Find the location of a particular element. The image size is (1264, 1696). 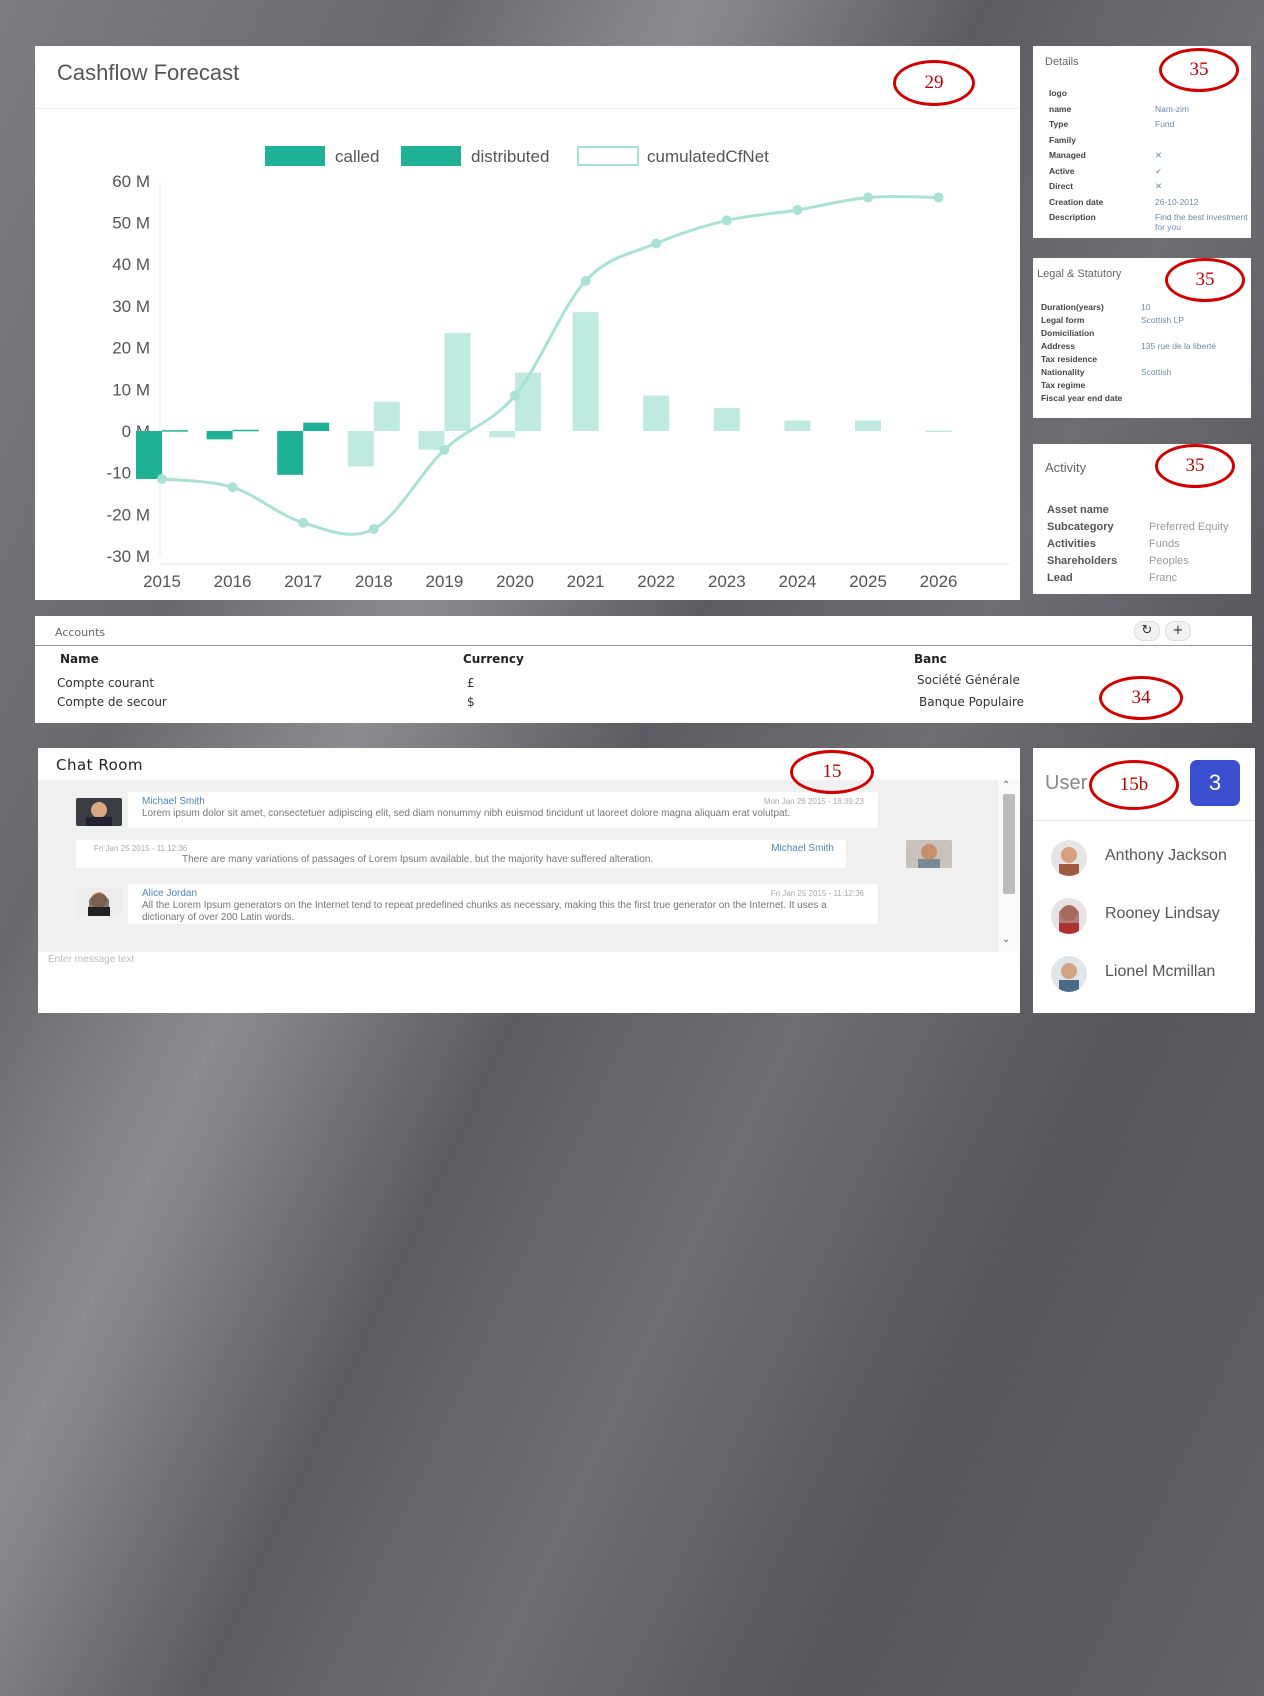

legend-label-called: called is located at coordinates (357, 156).